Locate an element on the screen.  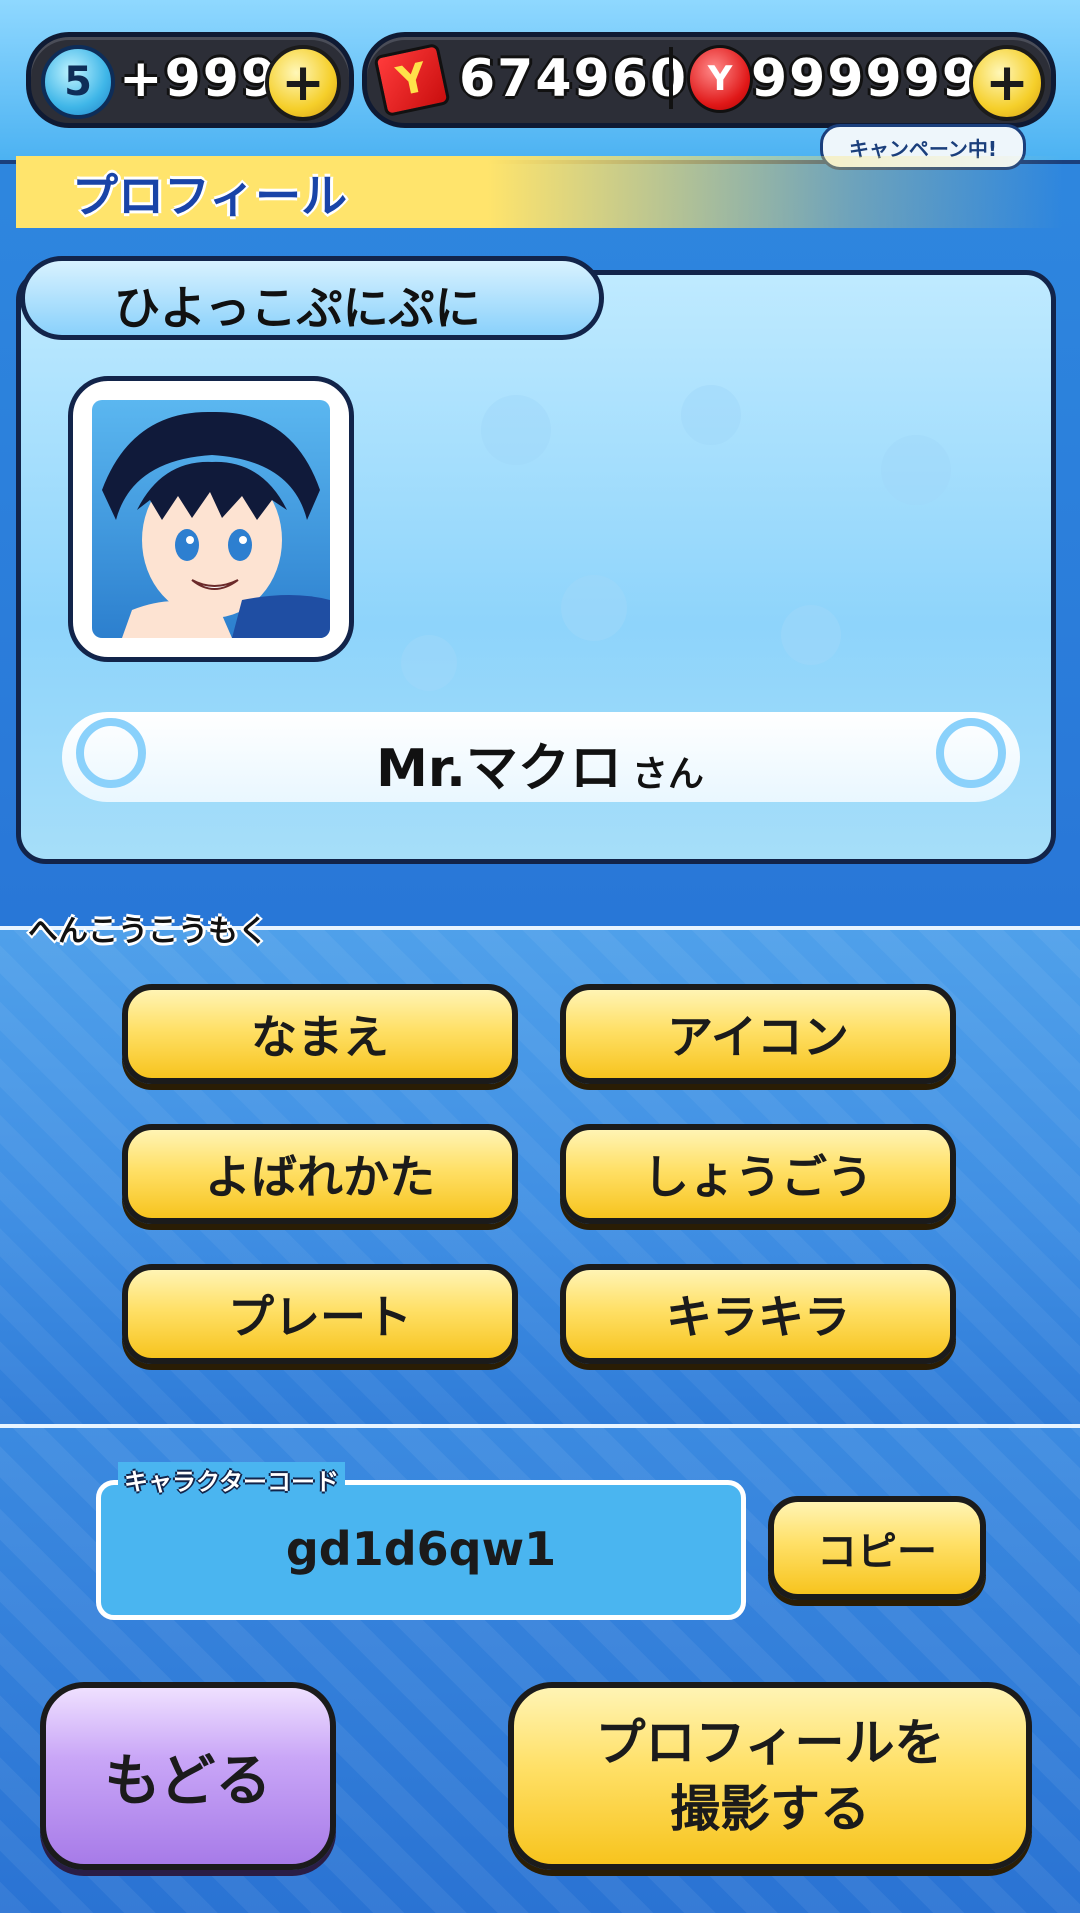
page-title: プロフィール is located at coordinates (210, 196).